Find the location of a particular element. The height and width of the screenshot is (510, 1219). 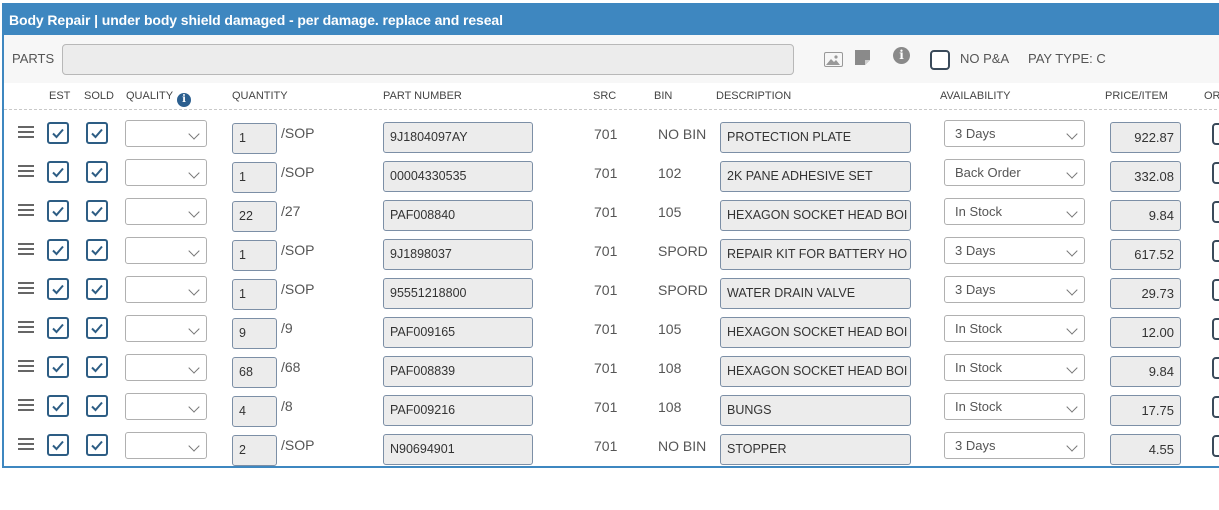

col-part-number: PART NUMBER is located at coordinates (422, 96).